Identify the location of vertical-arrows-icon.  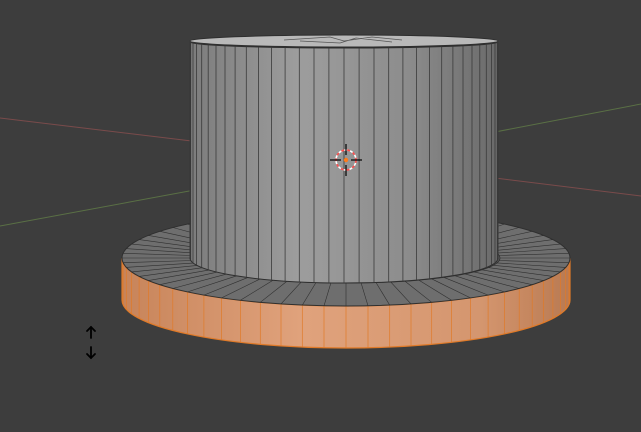
(91, 344).